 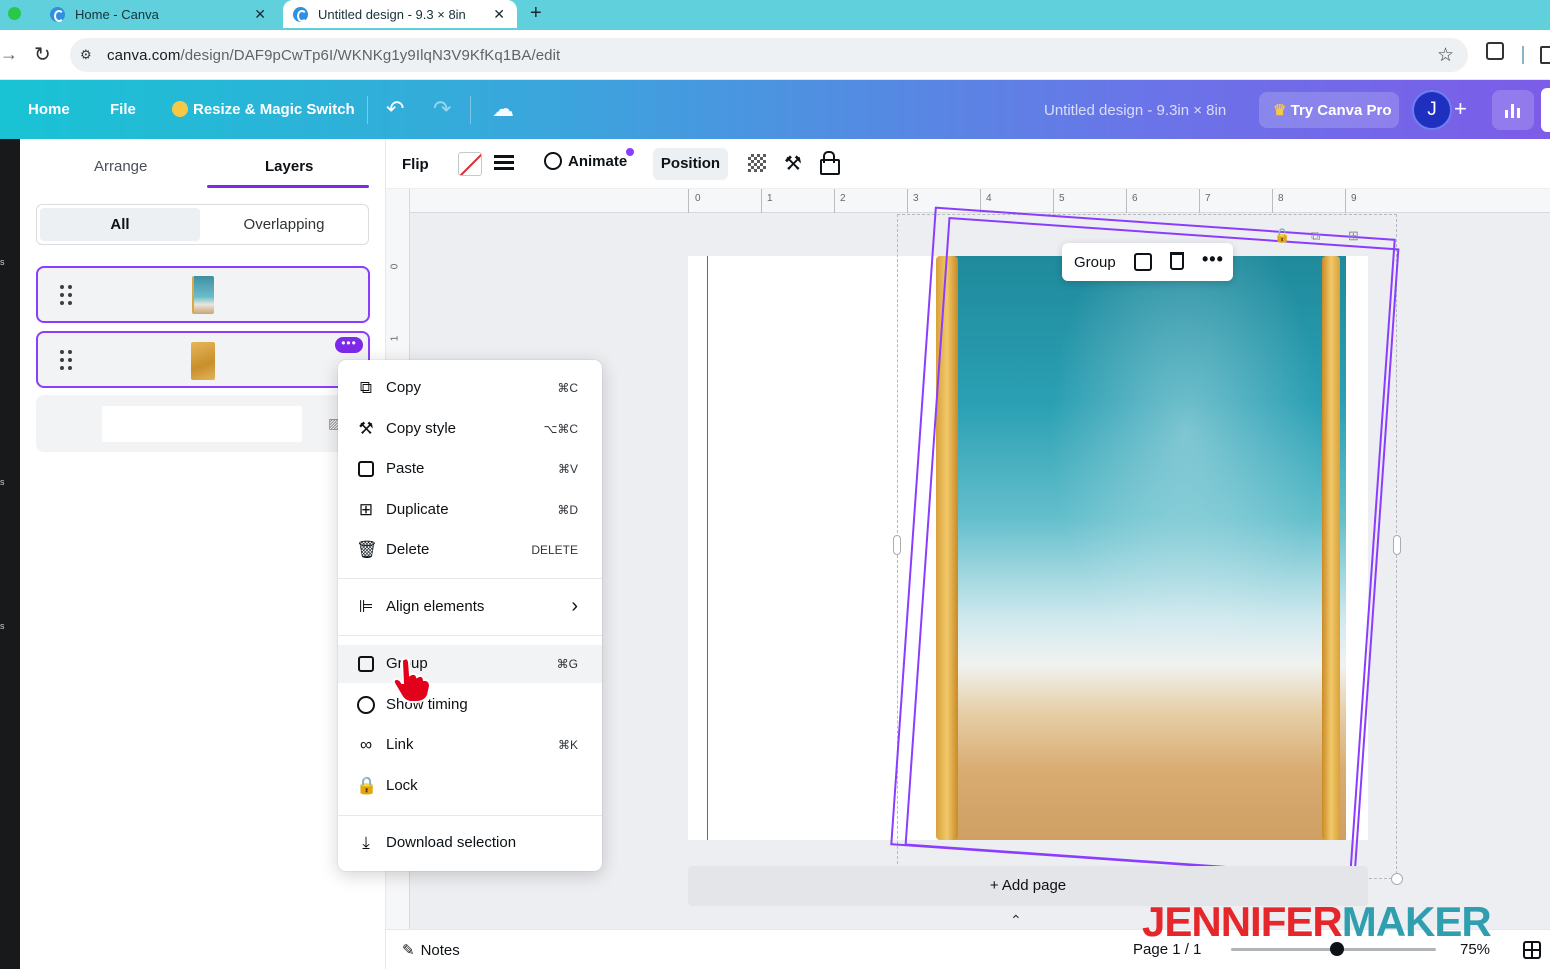 I want to click on menu-item-paste: Paste ⌘V, so click(x=470, y=469).